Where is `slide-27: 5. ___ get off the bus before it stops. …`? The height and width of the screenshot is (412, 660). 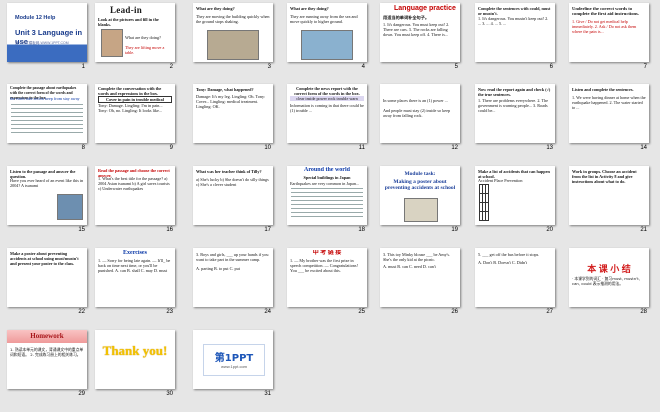 slide-27: 5. ___ get off the bus before it stops. … is located at coordinates (515, 289).